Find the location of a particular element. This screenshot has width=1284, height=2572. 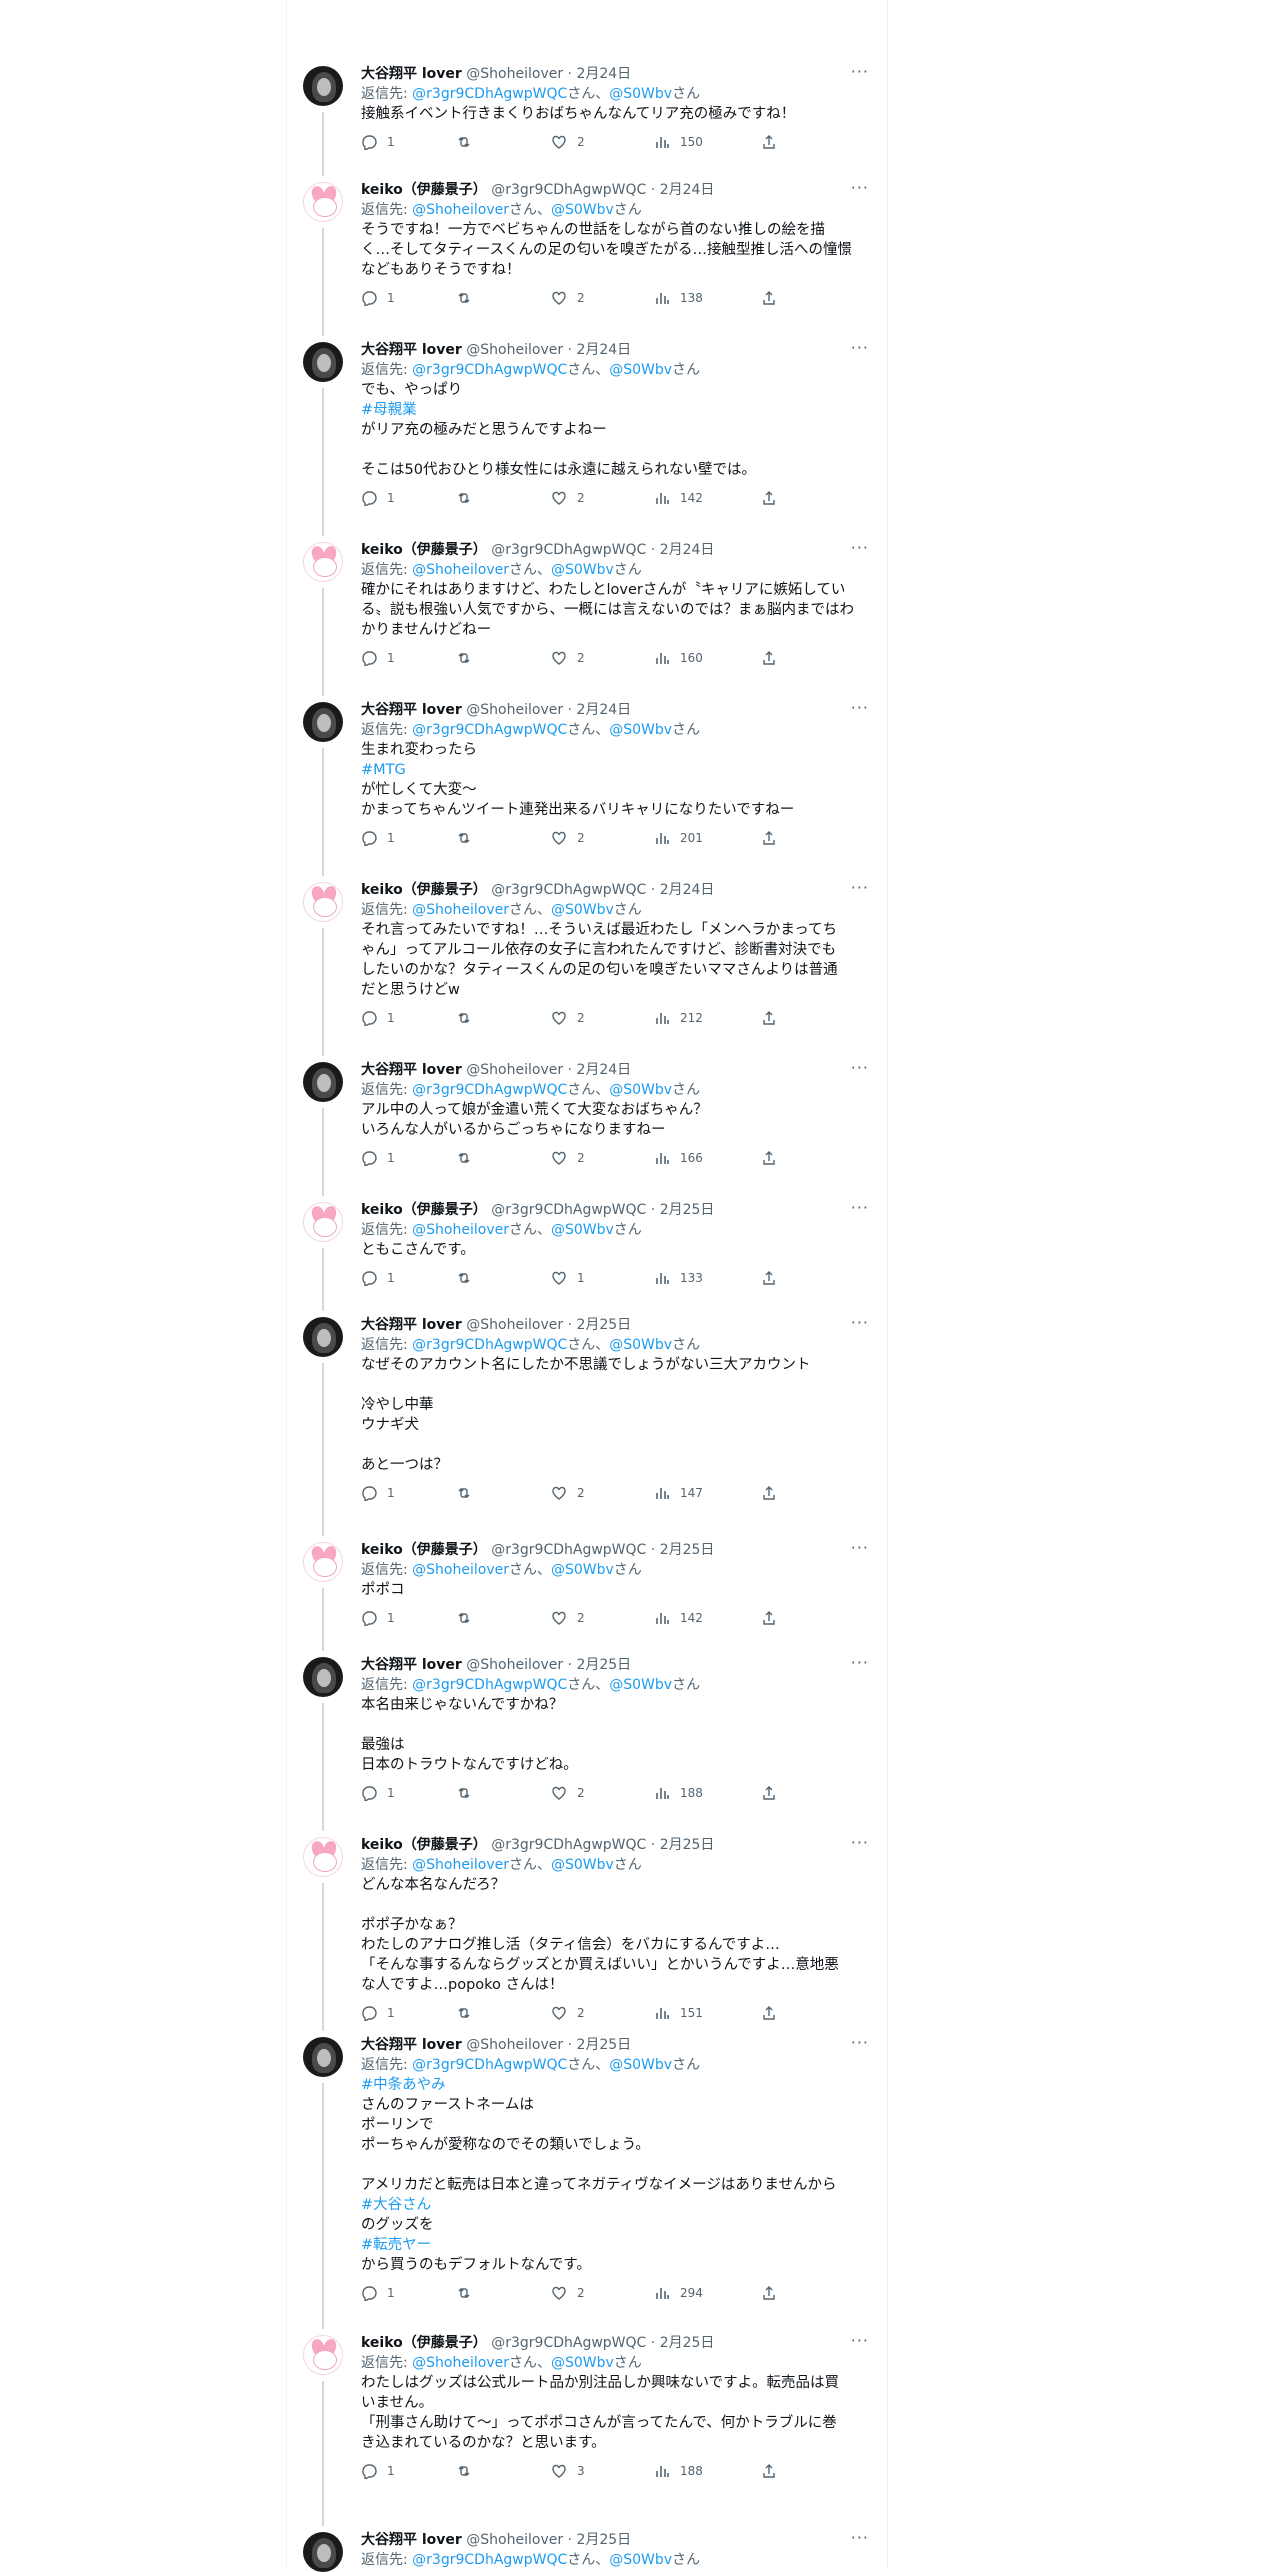

hashtag-link: #MTG is located at coordinates (615, 770).